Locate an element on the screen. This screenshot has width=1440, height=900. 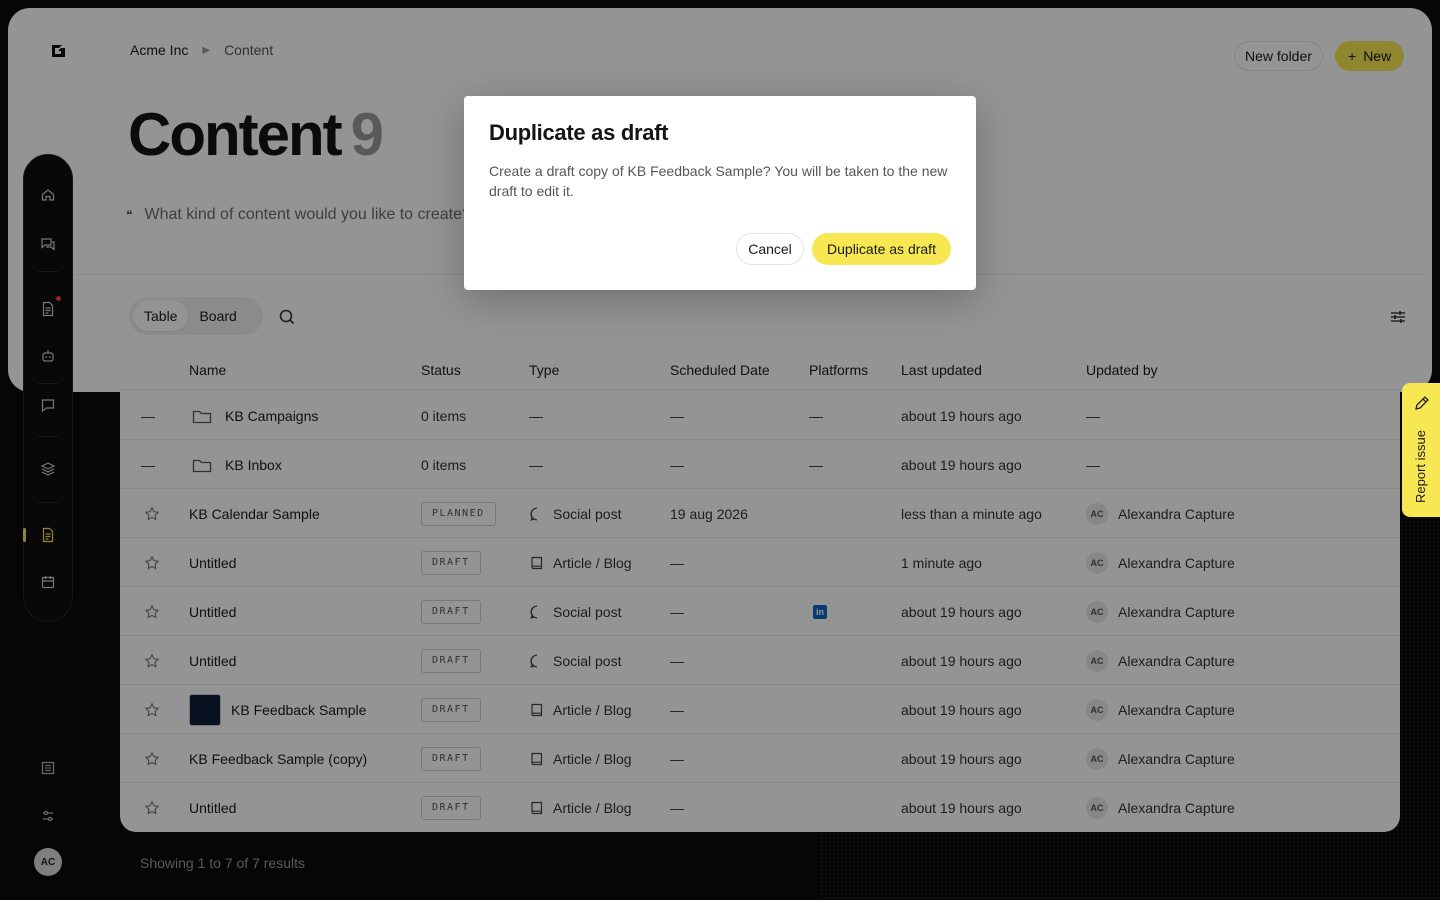
cancel-button: Cancel is located at coordinates (770, 249).